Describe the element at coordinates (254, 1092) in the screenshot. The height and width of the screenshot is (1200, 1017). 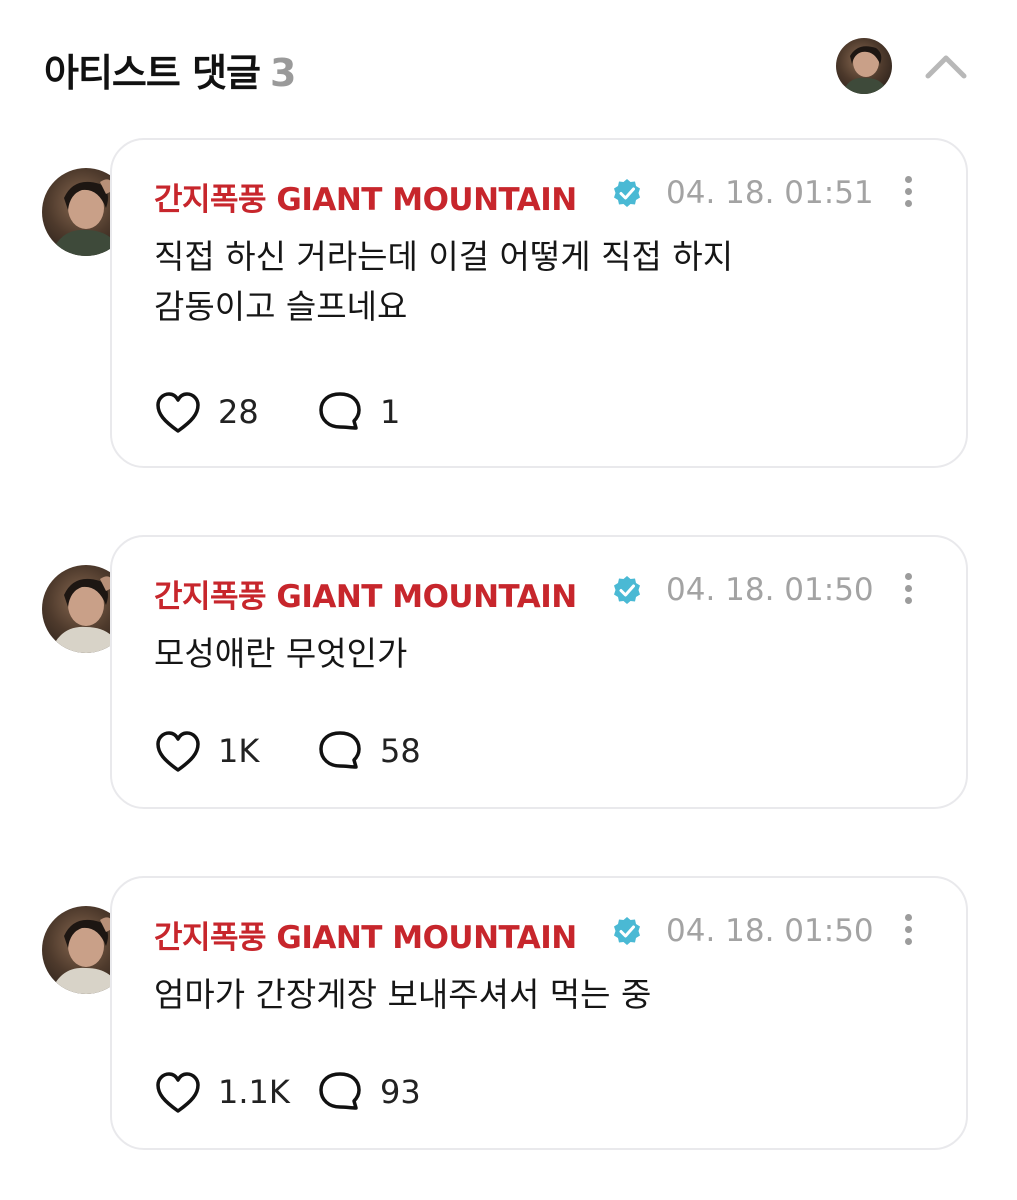
I see `like-count: 1.1K` at that location.